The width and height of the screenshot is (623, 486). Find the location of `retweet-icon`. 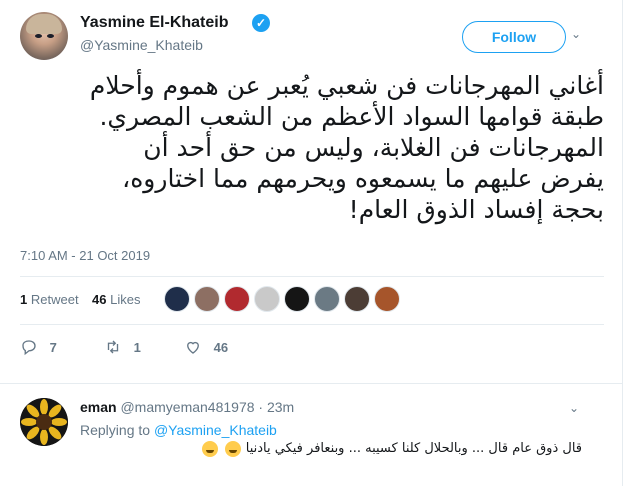

retweet-icon is located at coordinates (113, 347).